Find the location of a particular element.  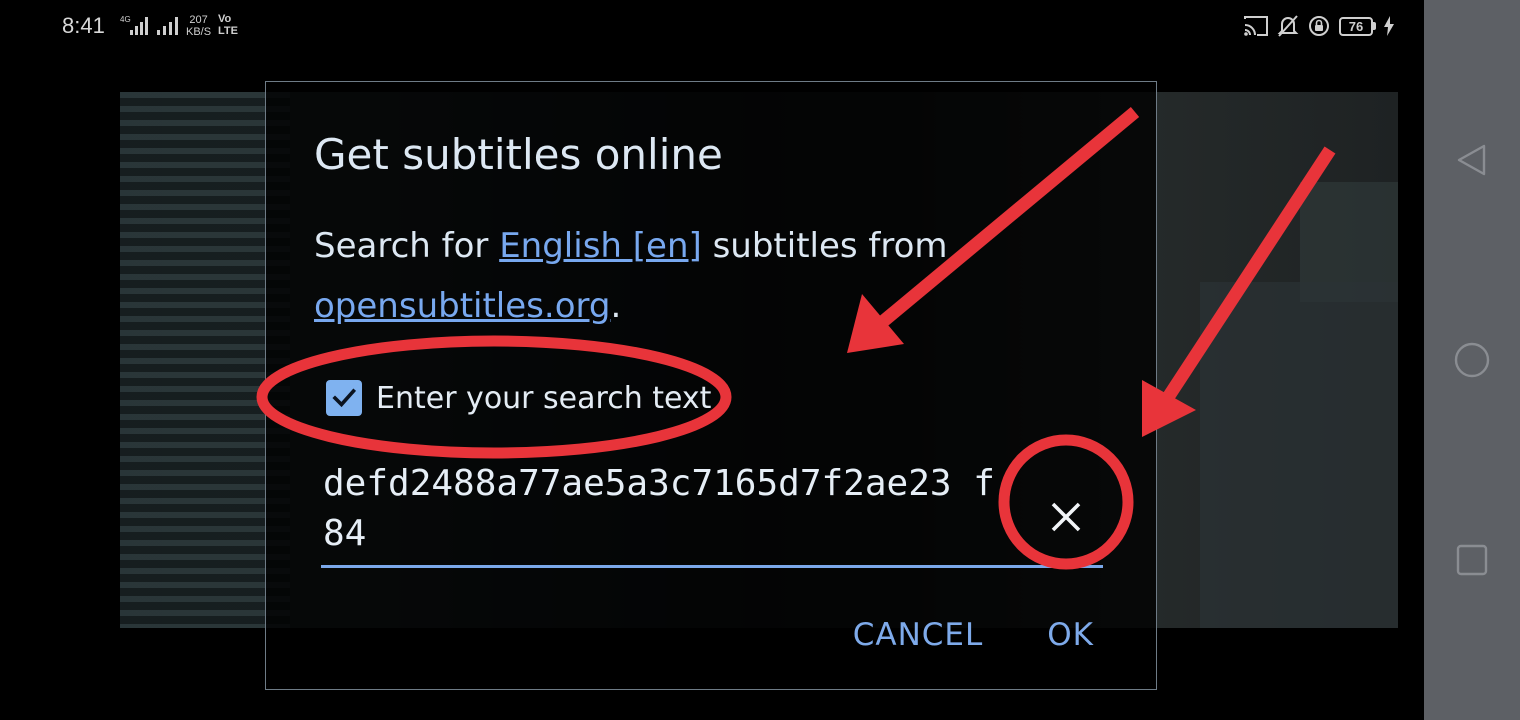

search-text-option: Enter your search text is located at coordinates (518, 398).